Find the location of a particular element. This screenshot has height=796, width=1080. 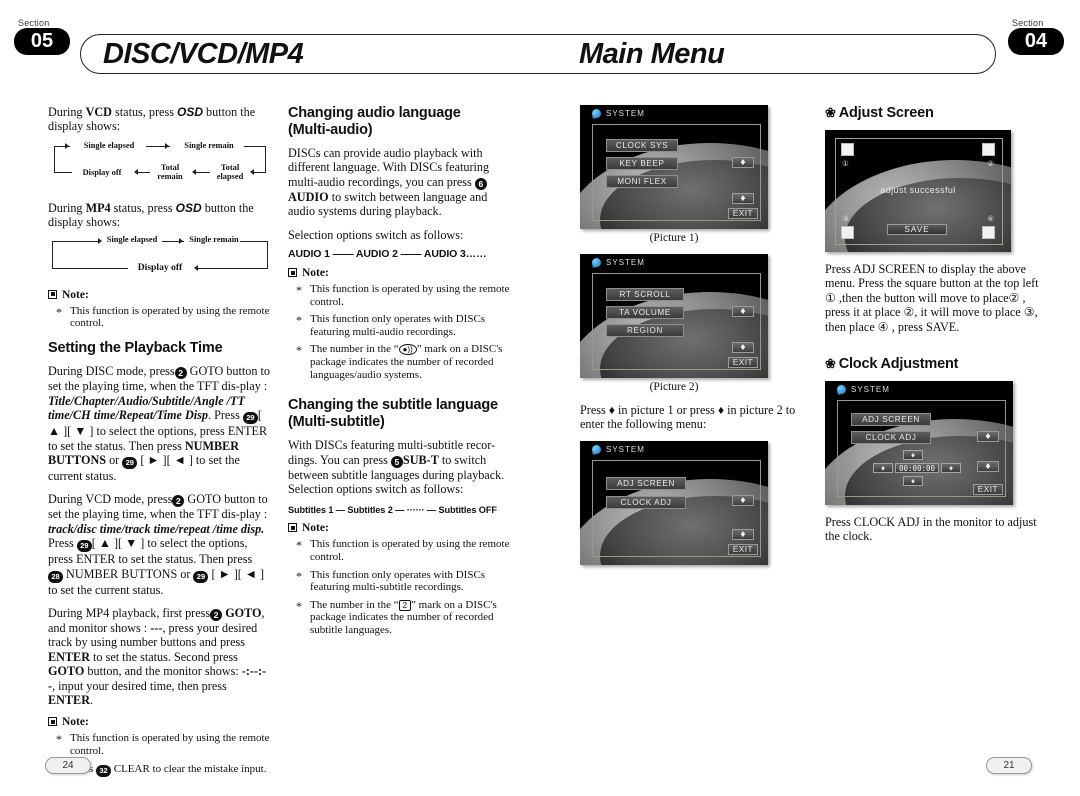

osd-menu-item-rt-scroll: RT SCROLL is located at coordinates (645, 294).